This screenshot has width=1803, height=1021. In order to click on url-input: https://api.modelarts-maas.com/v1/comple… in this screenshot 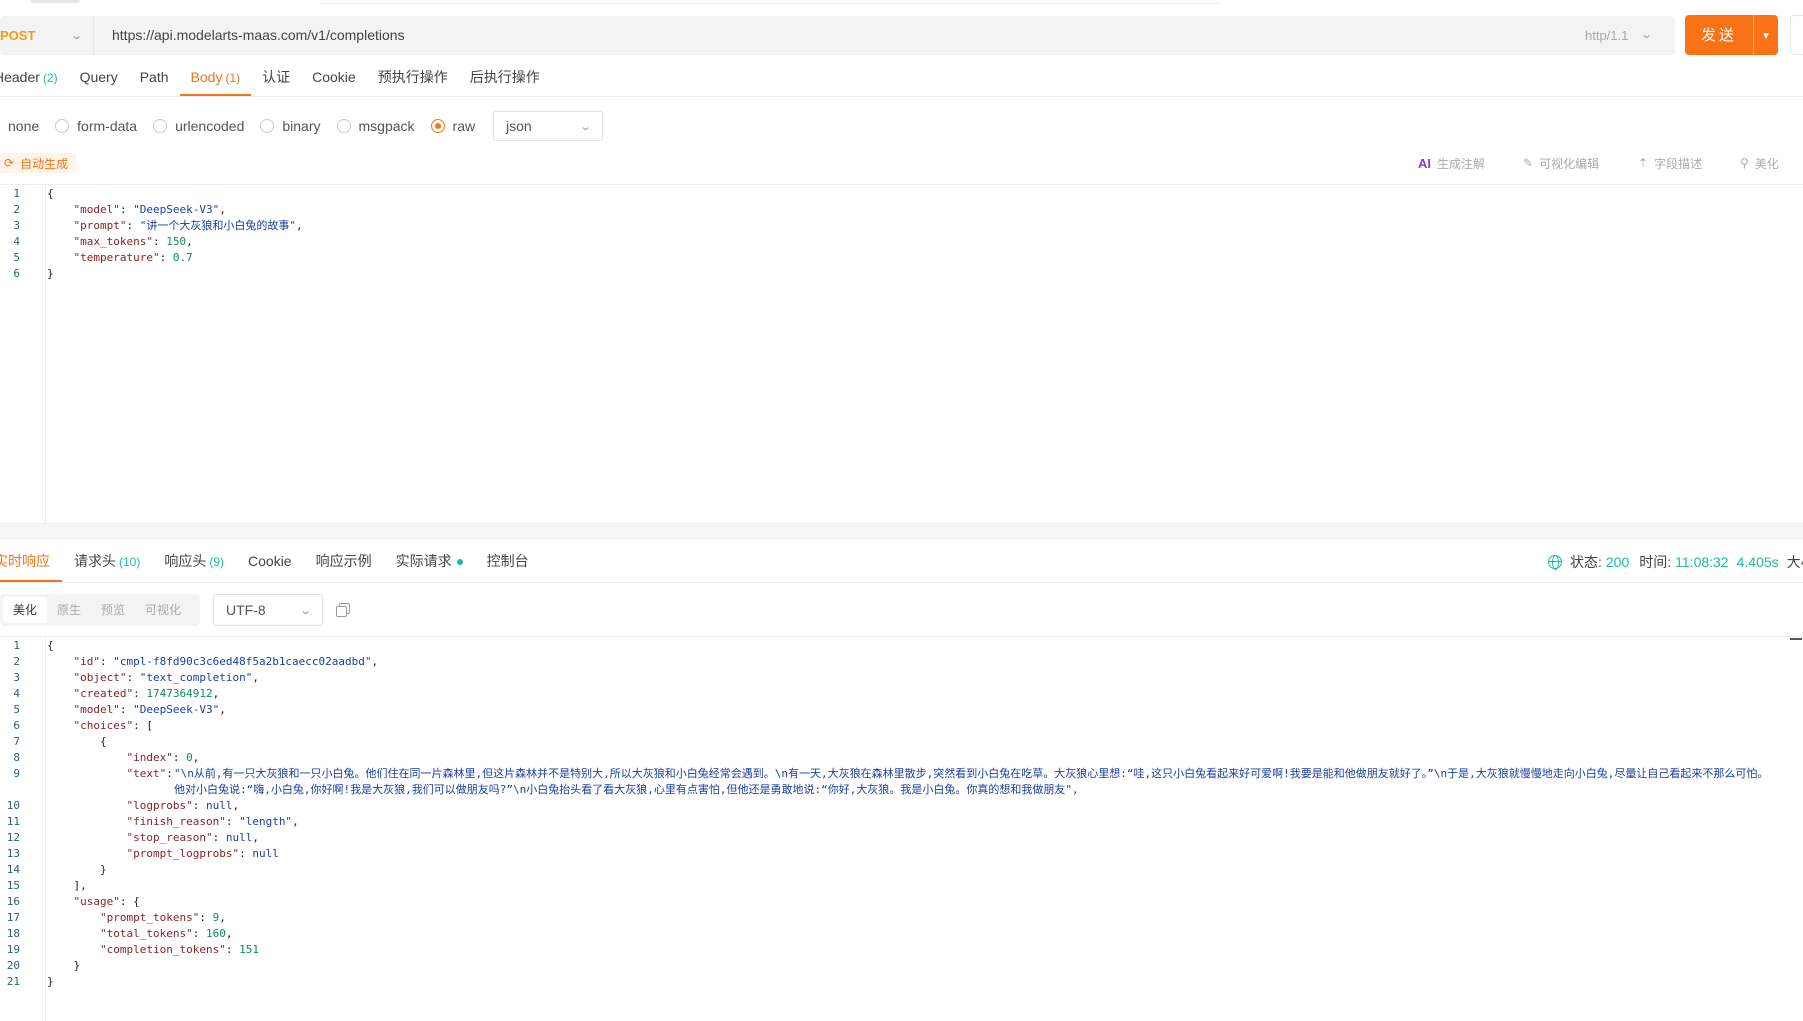, I will do `click(258, 35)`.